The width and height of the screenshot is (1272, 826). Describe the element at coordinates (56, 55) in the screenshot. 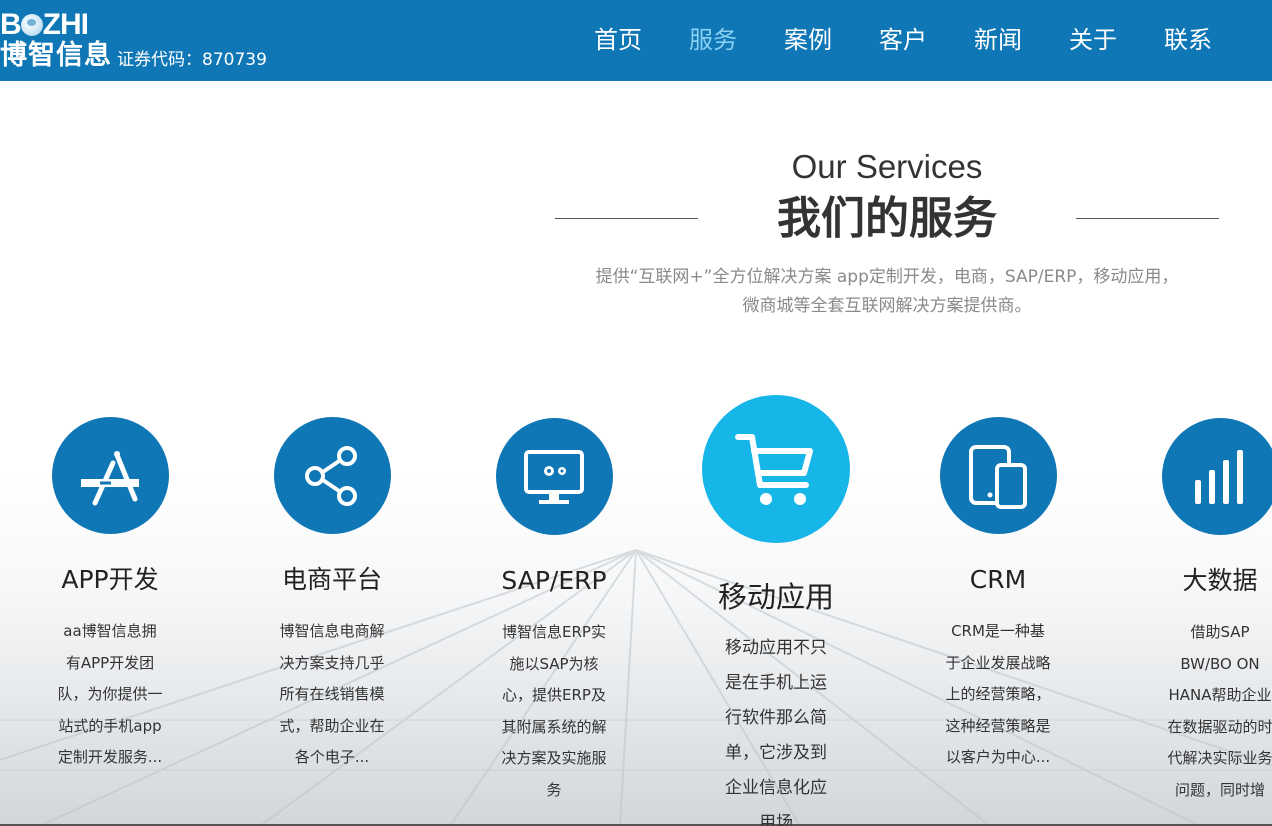

I see `logo-chinese-name: 博智信息` at that location.